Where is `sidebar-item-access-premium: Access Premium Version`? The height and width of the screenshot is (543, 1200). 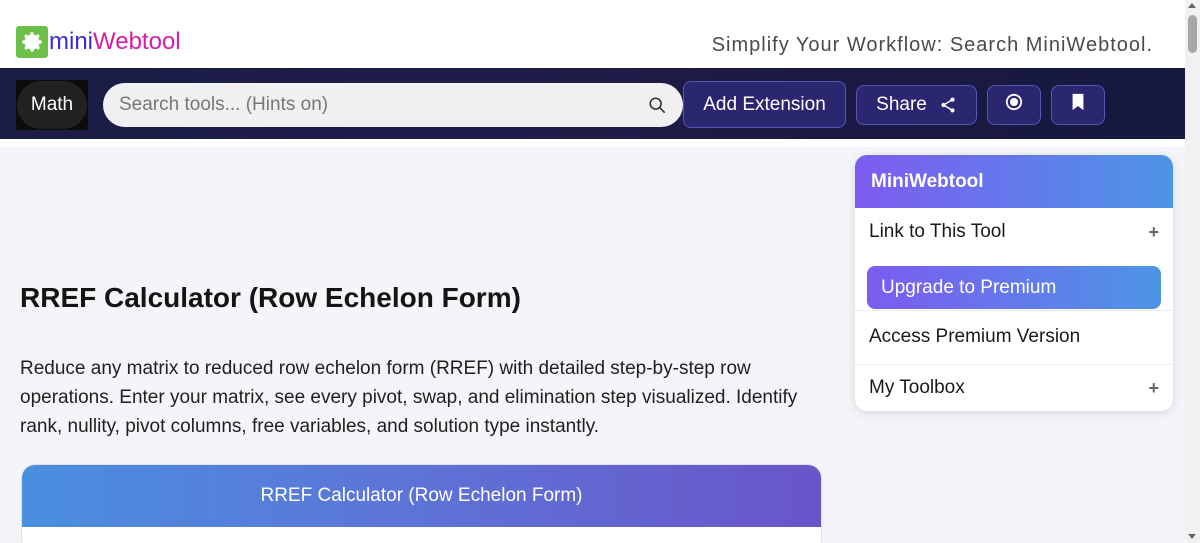 sidebar-item-access-premium: Access Premium Version is located at coordinates (1014, 337).